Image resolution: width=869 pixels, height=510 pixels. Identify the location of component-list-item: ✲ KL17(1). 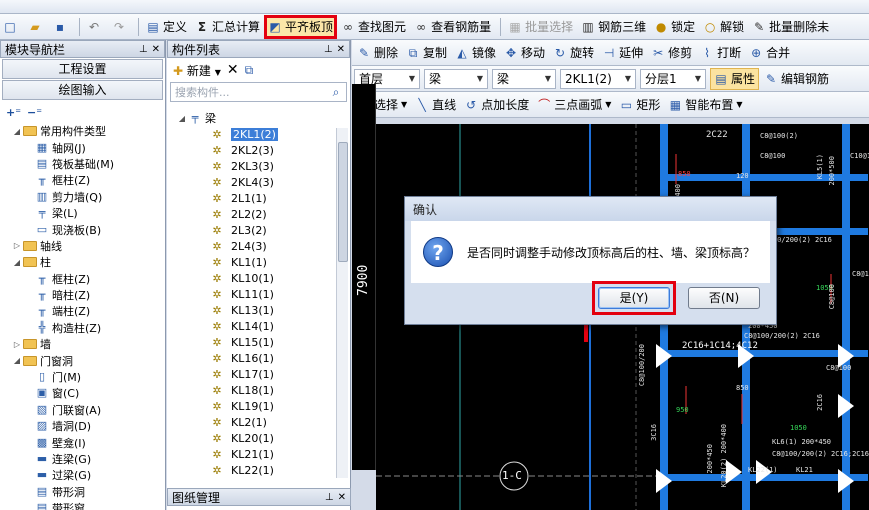
(251, 374).